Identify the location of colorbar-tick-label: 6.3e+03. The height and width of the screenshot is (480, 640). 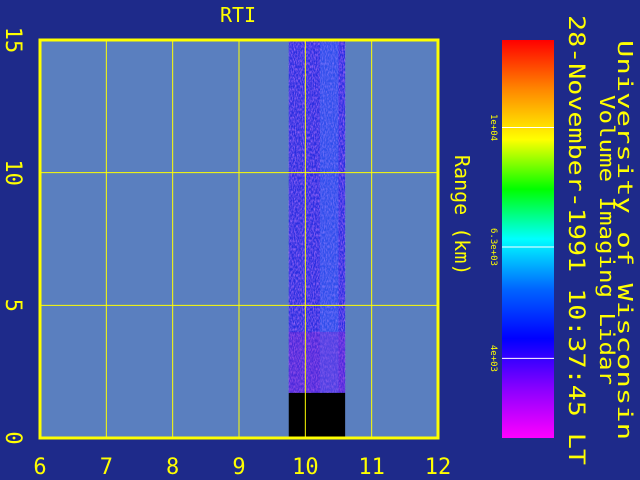
(493, 247).